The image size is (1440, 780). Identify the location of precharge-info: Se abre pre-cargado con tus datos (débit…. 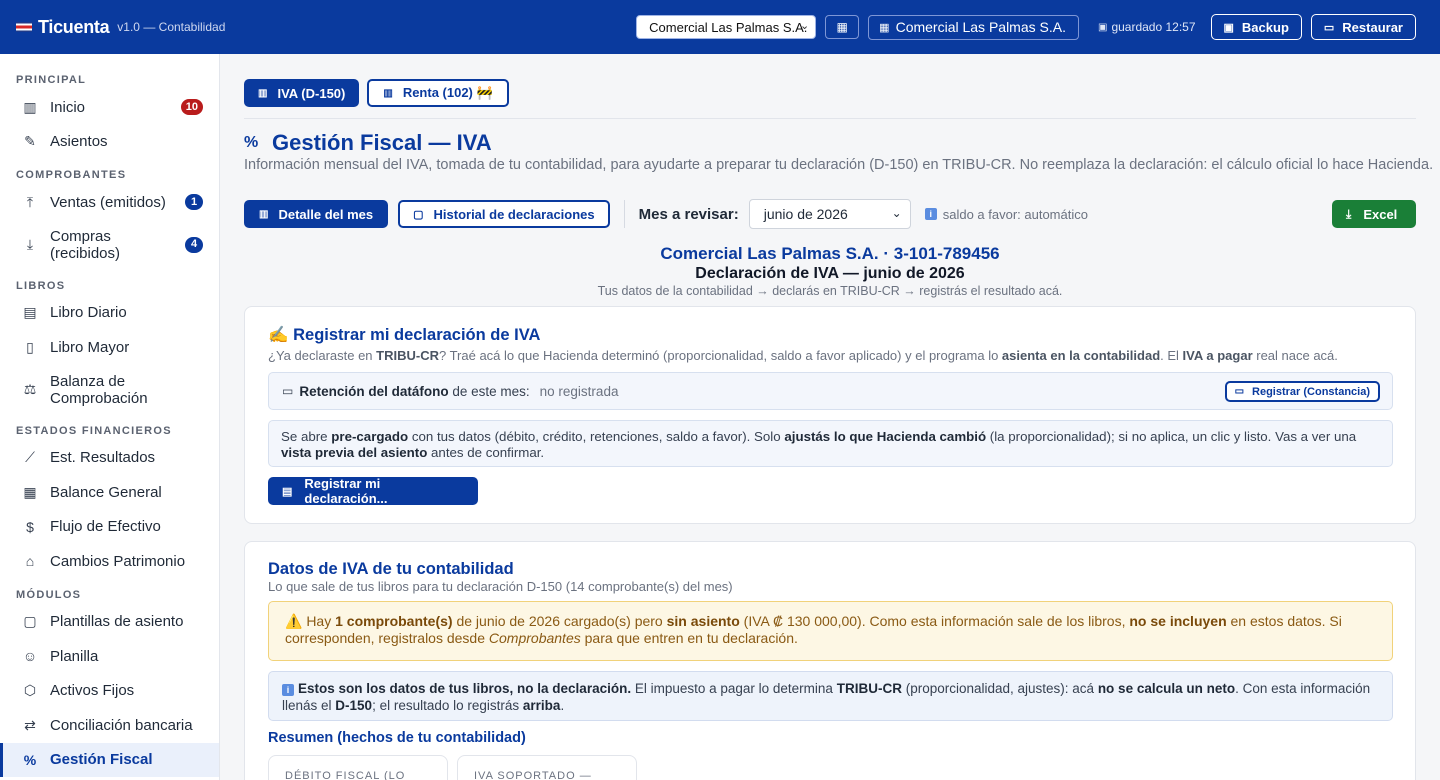
(830, 443).